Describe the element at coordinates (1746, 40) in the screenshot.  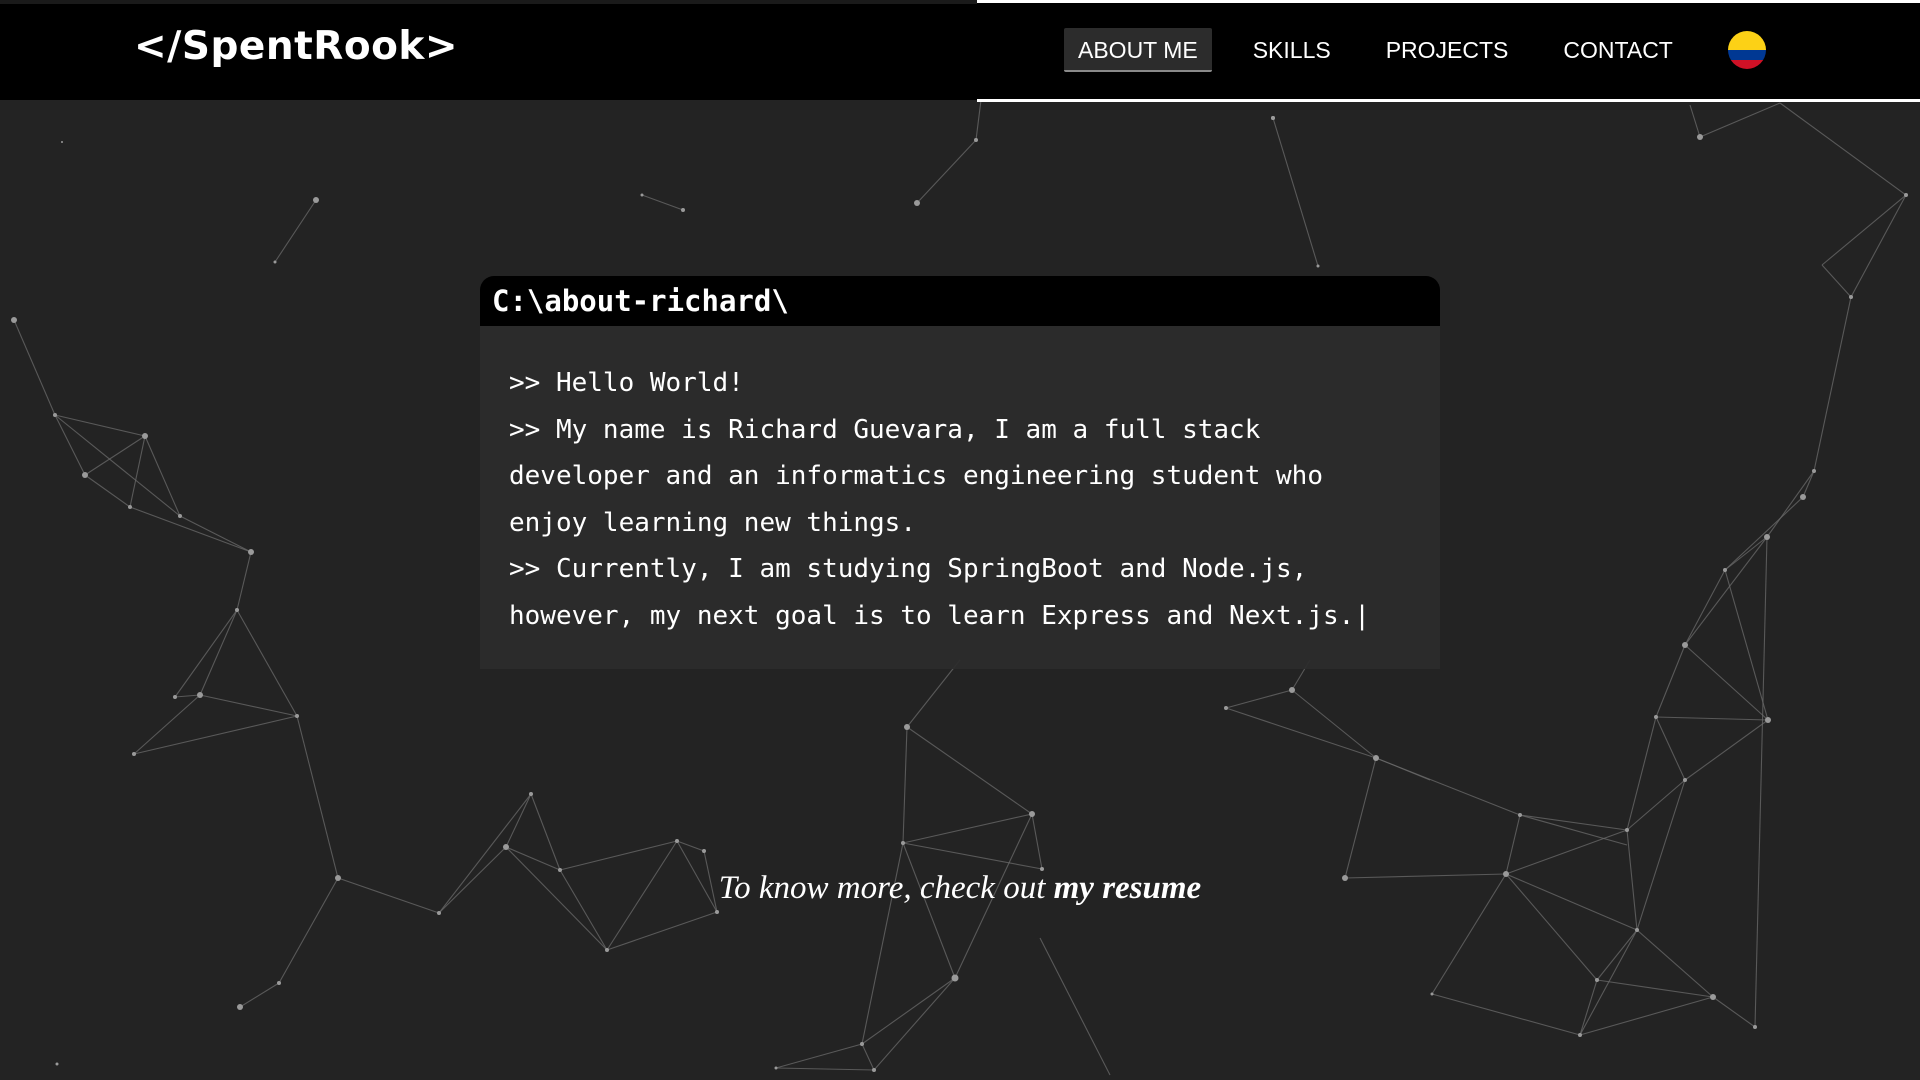
I see `flag-stripe-yellow` at that location.